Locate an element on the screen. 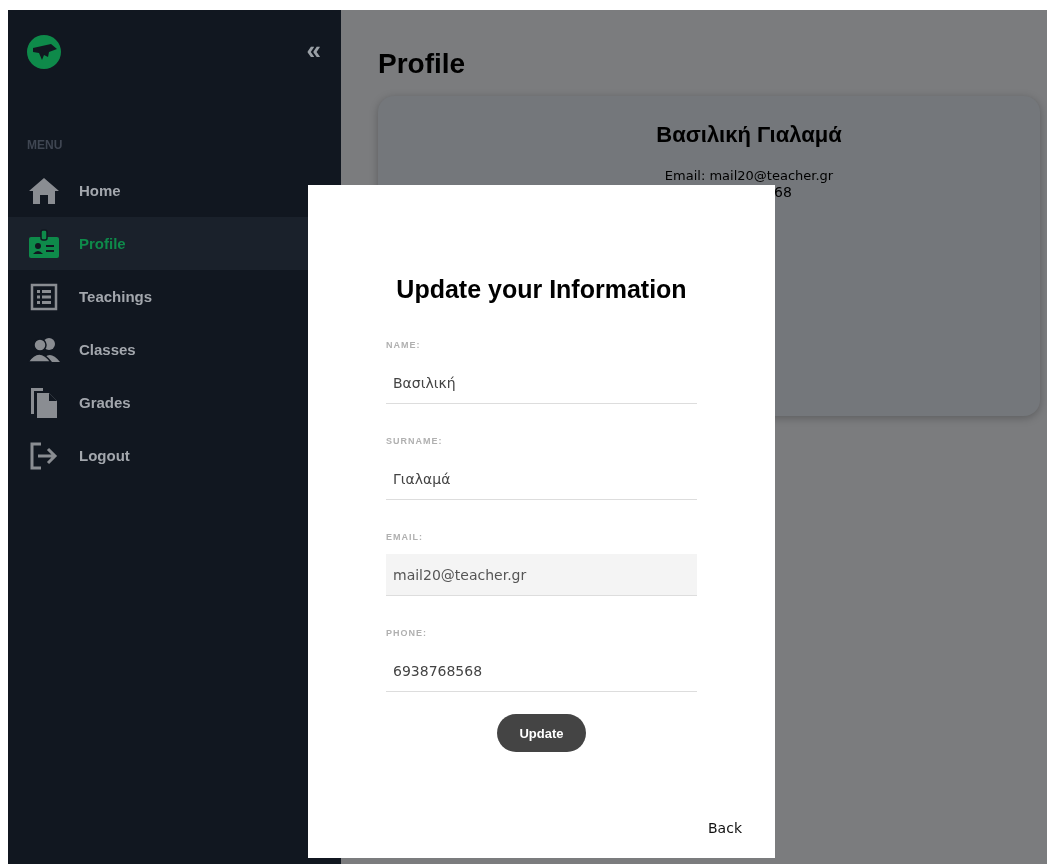 This screenshot has height=864, width=1047. field-label: NAME: is located at coordinates (403, 345).